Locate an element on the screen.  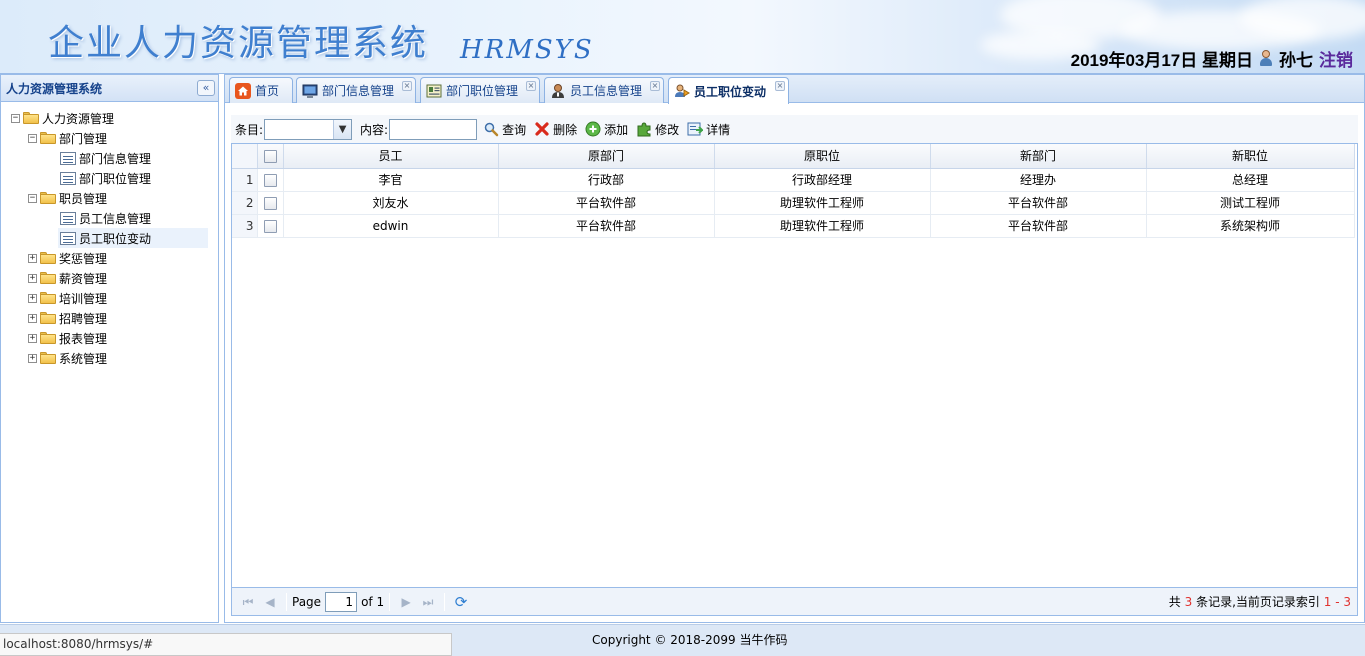
home-icon is located at coordinates (243, 90).